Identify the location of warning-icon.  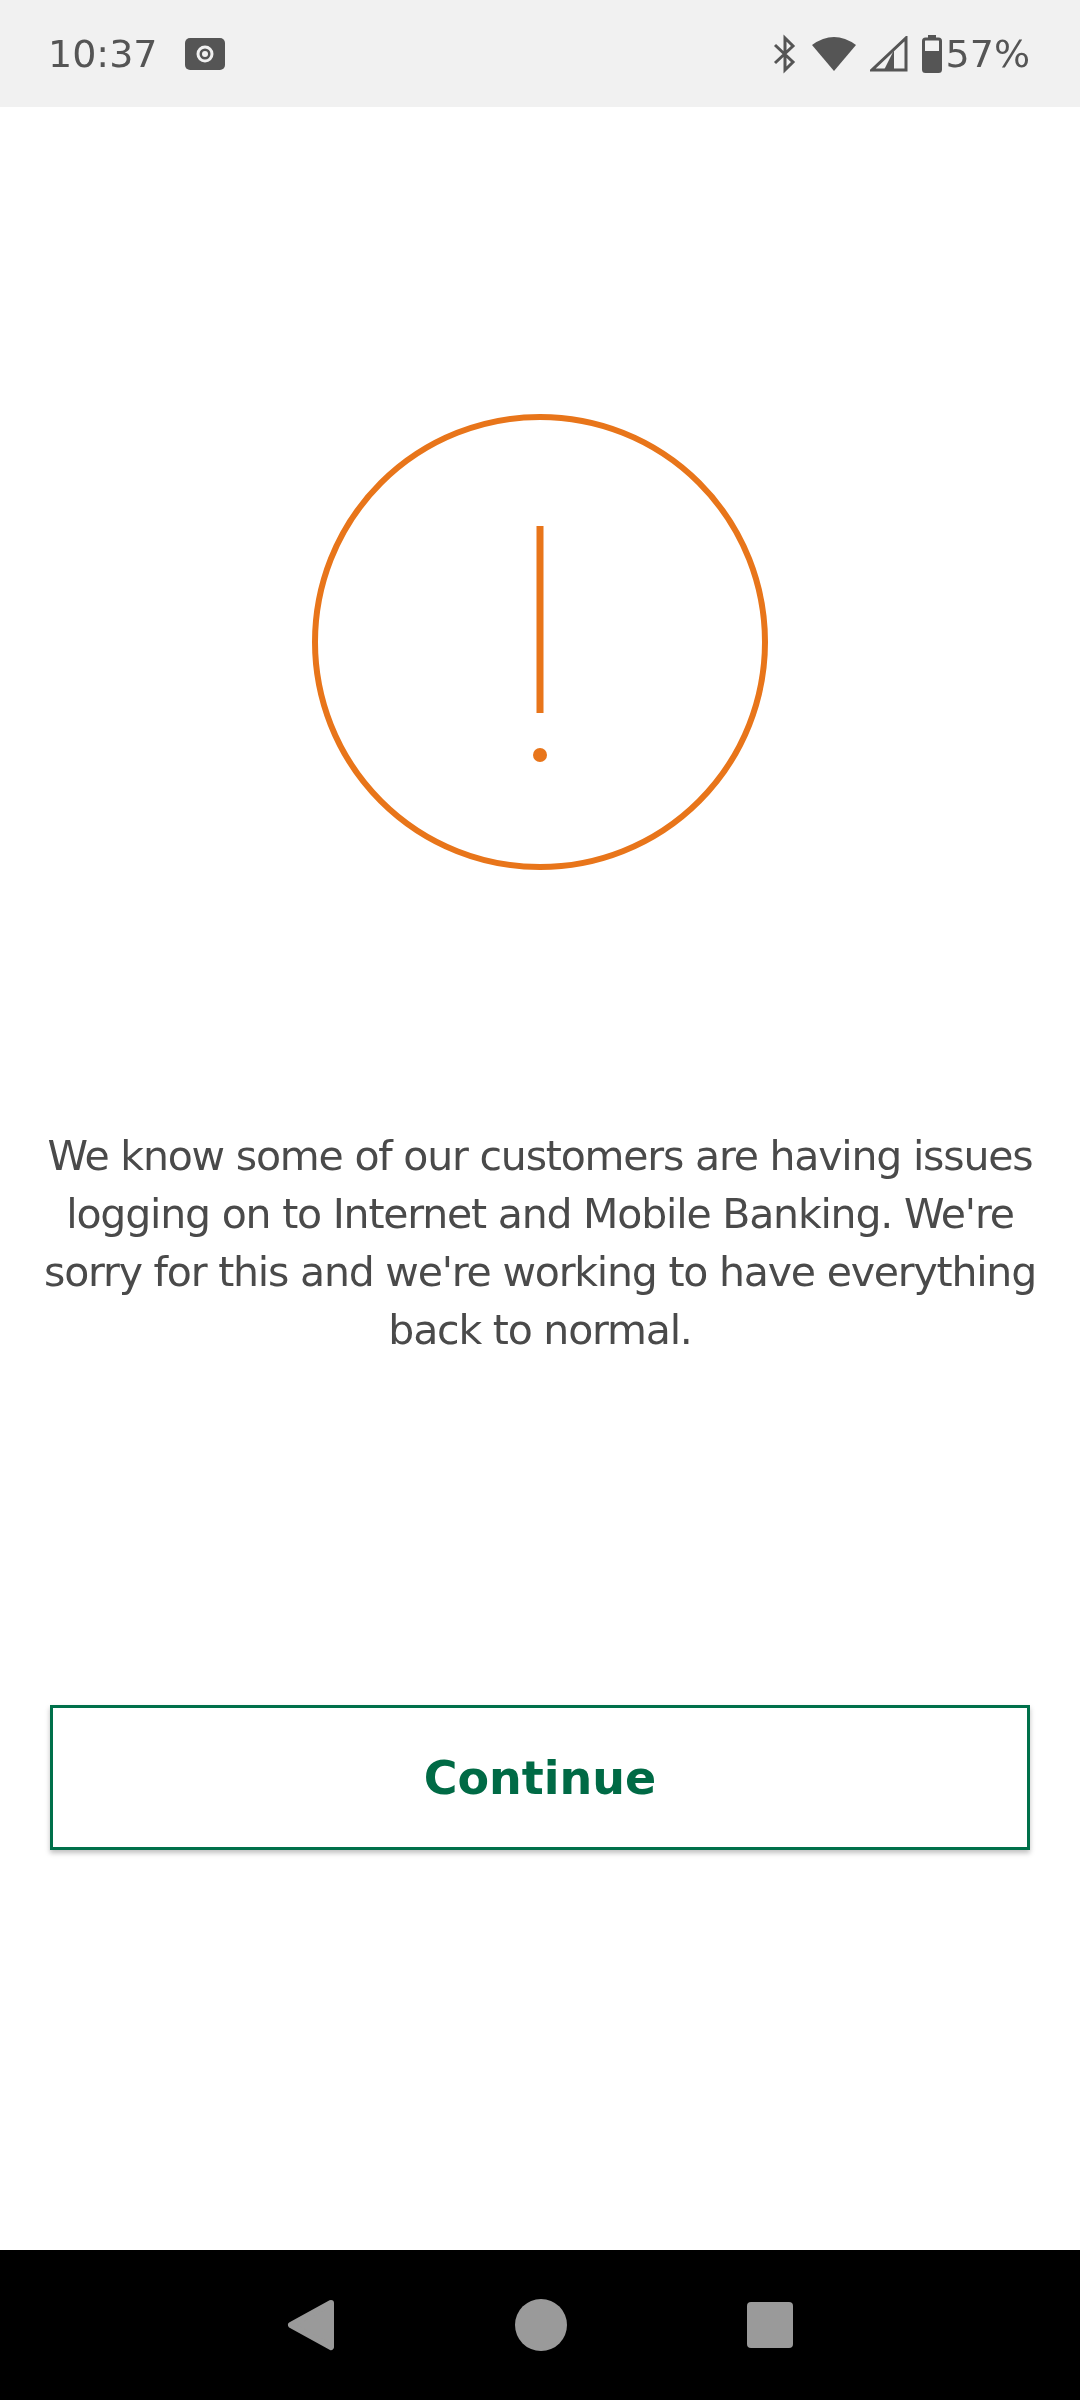
(540, 642).